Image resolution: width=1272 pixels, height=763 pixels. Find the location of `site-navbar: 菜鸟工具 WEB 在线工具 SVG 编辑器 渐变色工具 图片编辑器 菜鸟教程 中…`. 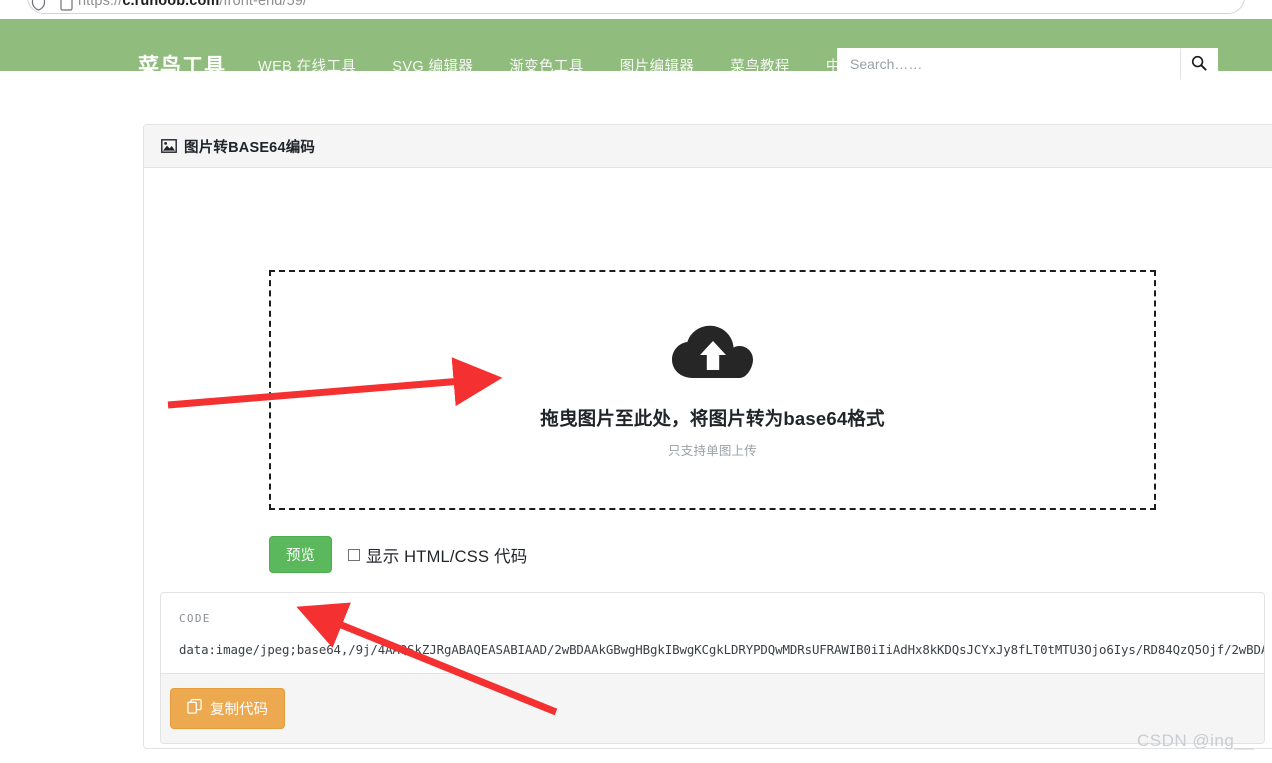

site-navbar: 菜鸟工具 WEB 在线工具 SVG 编辑器 渐变色工具 图片编辑器 菜鸟教程 中… is located at coordinates (636, 49).